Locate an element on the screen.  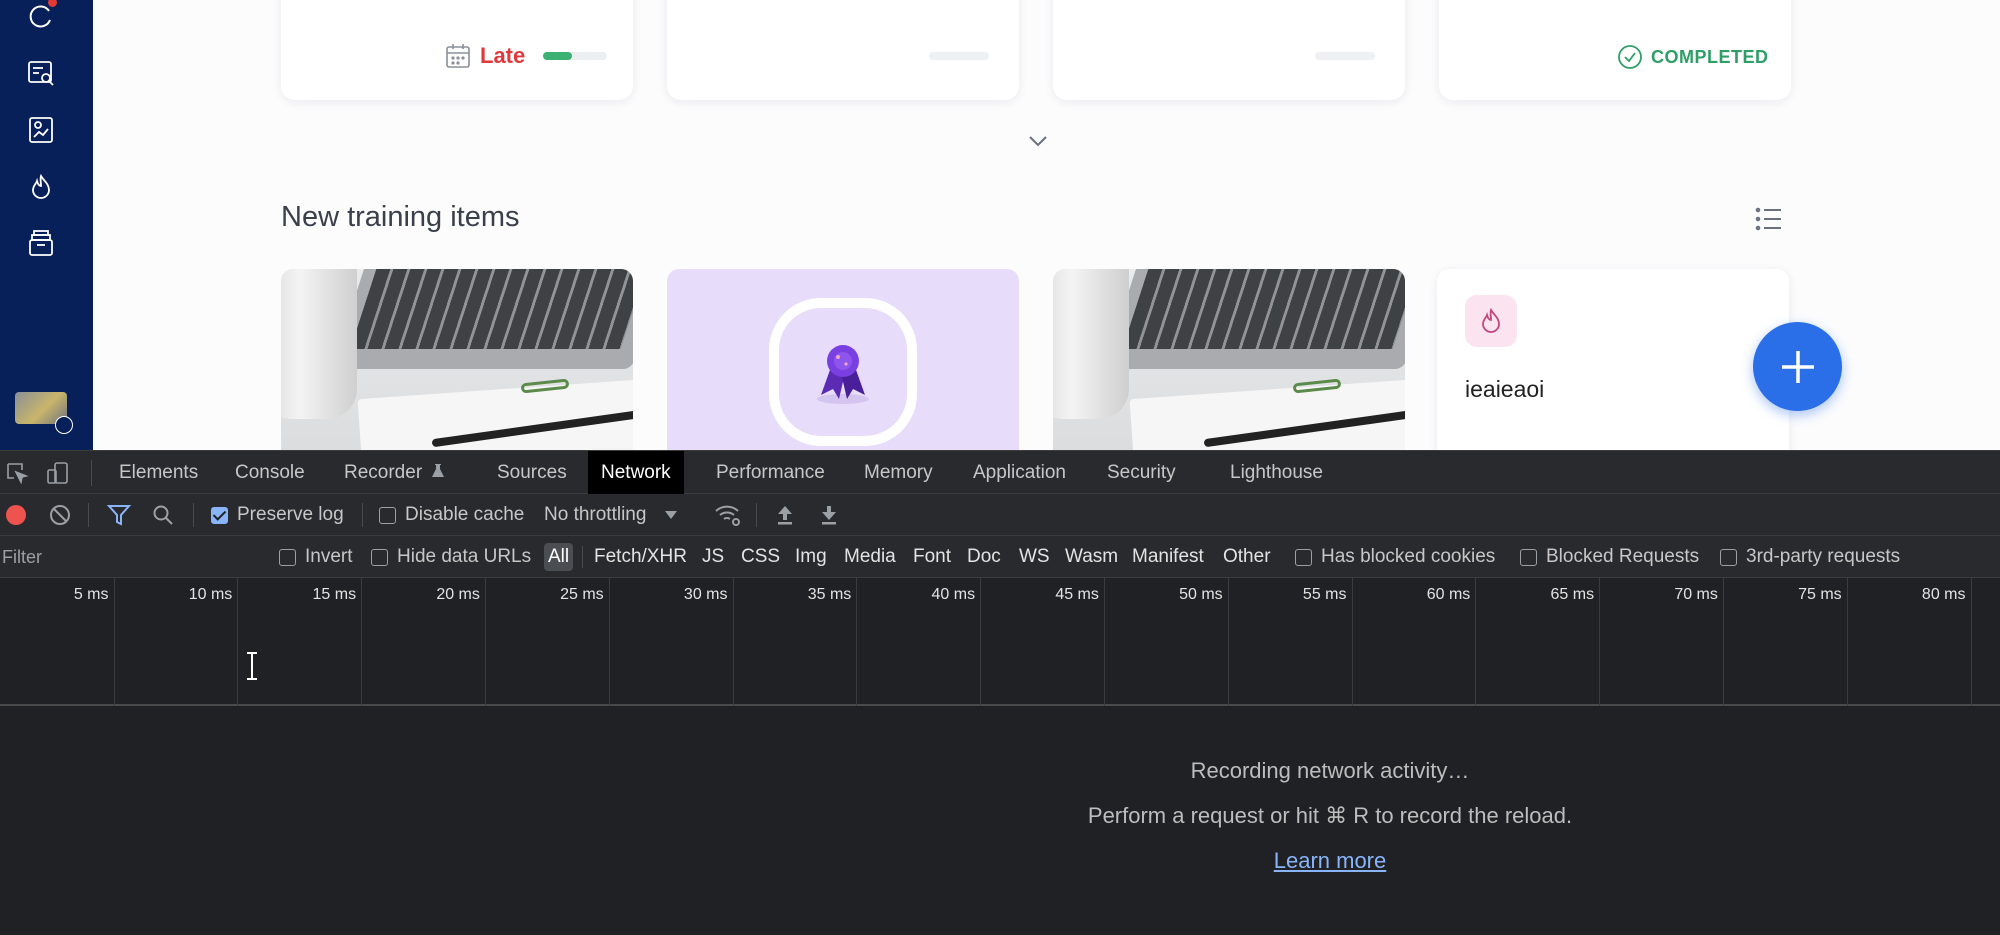
filter-type-css: CSS is located at coordinates (760, 557).